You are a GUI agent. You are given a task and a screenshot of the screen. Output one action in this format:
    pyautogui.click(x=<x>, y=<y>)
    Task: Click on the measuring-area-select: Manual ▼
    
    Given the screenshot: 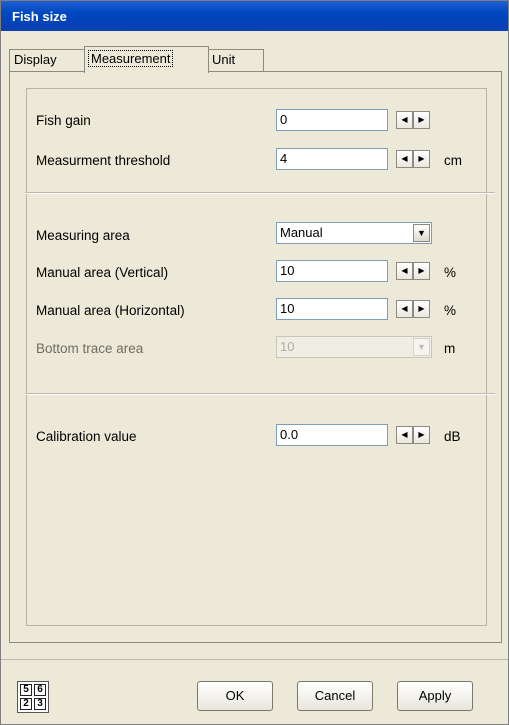 What is the action you would take?
    pyautogui.click(x=354, y=233)
    